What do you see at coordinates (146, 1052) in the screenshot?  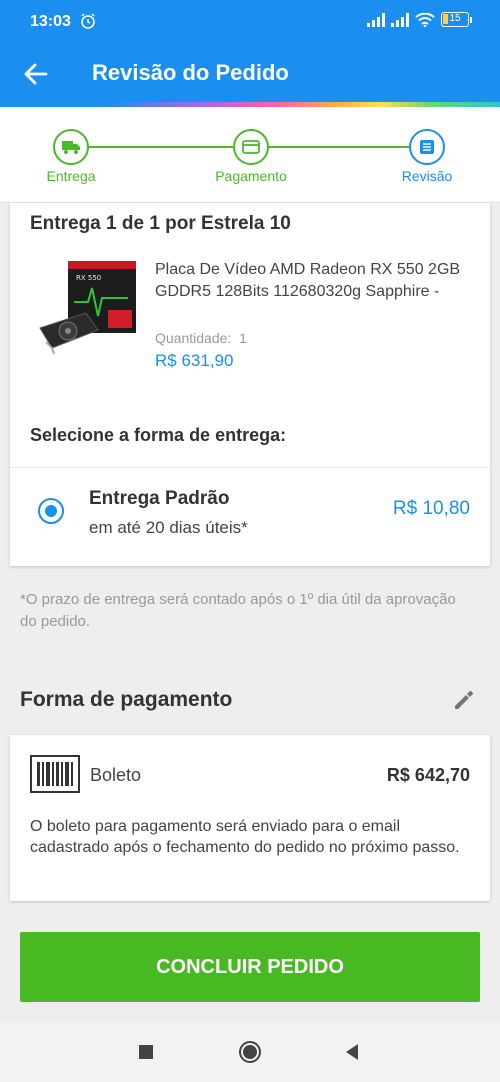 I see `recent-apps-icon` at bounding box center [146, 1052].